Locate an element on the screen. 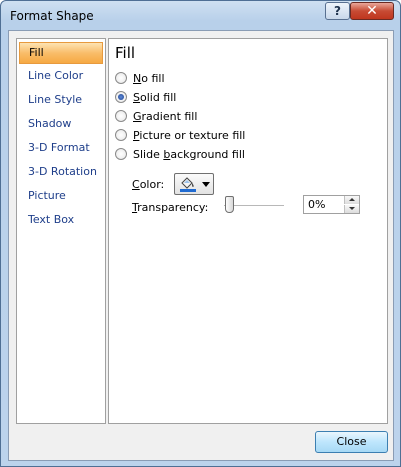  nav-item-label: 3-D Rotation is located at coordinates (62, 171).